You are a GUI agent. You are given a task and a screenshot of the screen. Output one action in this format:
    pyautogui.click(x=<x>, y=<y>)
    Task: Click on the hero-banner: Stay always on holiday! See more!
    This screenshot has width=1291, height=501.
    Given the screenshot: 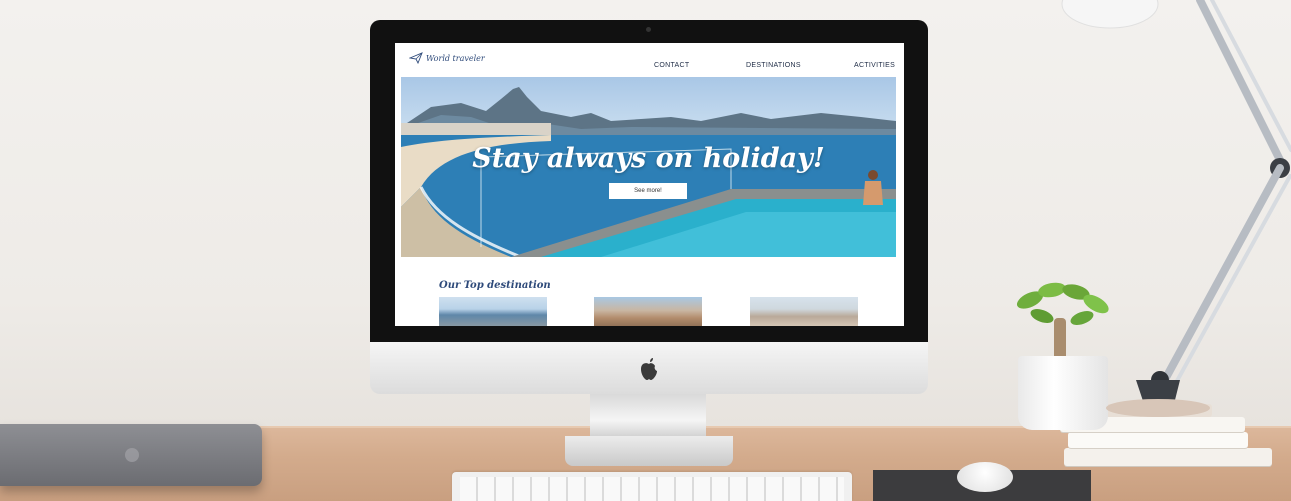 What is the action you would take?
    pyautogui.click(x=648, y=167)
    